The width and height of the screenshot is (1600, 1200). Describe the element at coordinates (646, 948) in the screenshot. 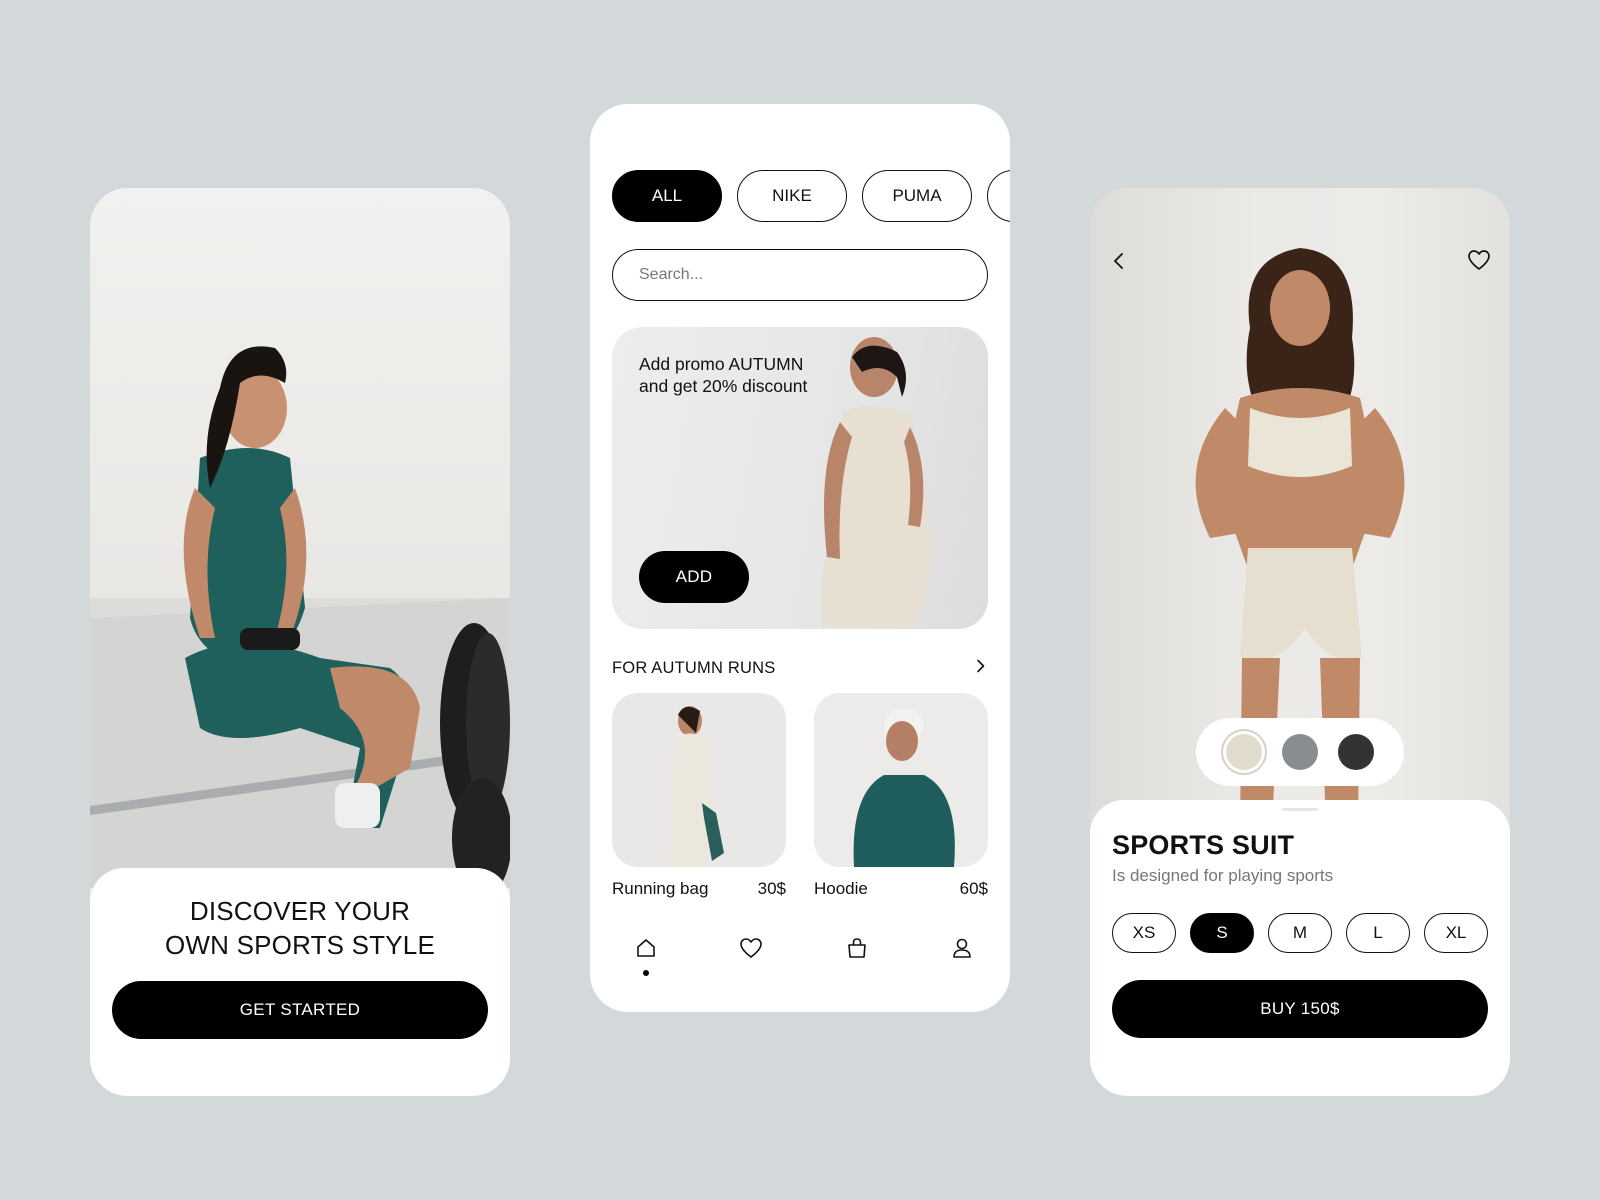

I see `home-icon` at that location.